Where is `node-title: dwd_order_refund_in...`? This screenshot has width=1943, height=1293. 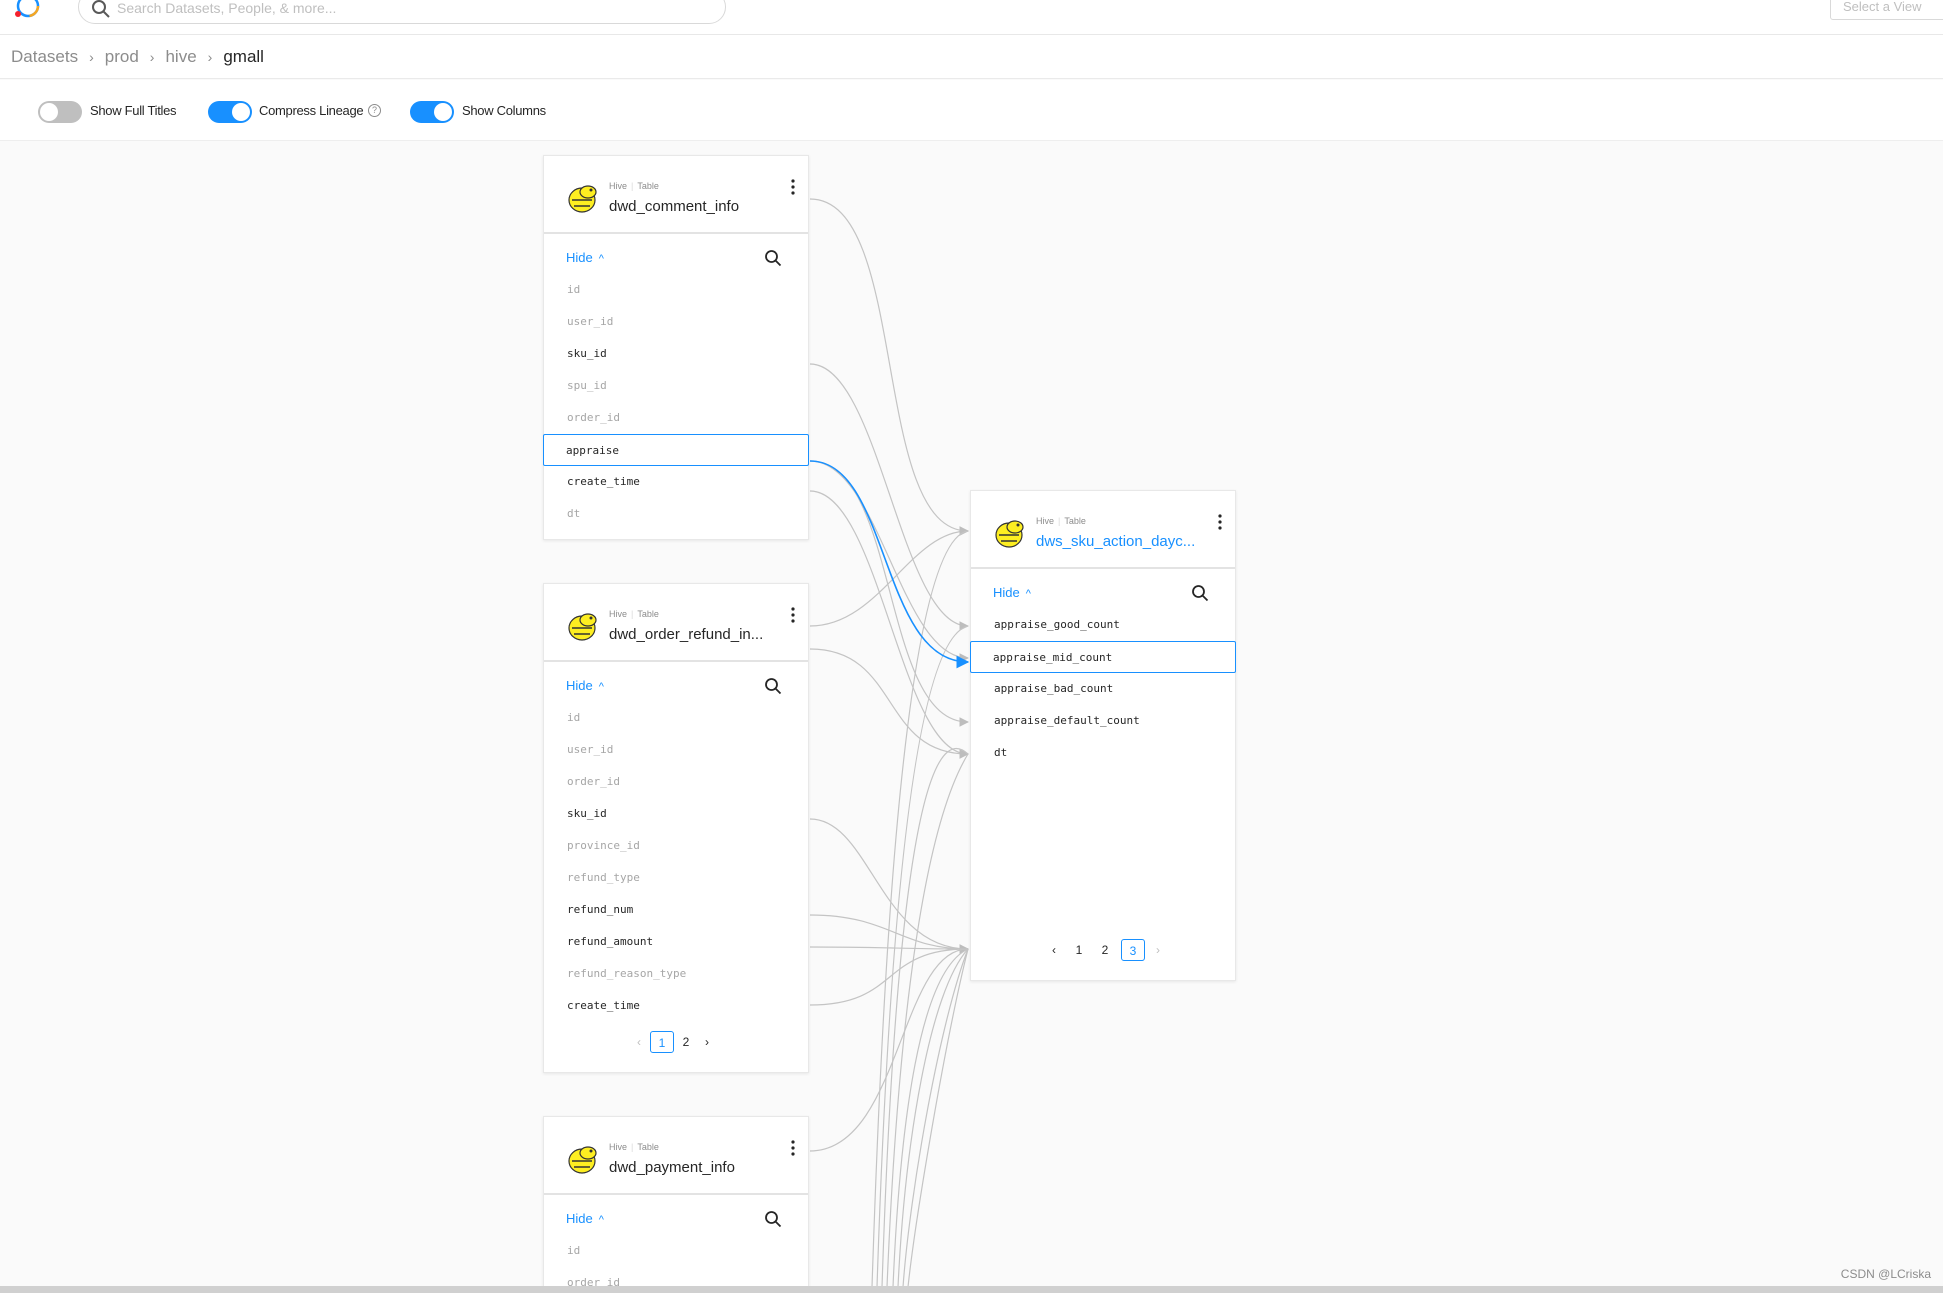
node-title: dwd_order_refund_in... is located at coordinates (696, 634).